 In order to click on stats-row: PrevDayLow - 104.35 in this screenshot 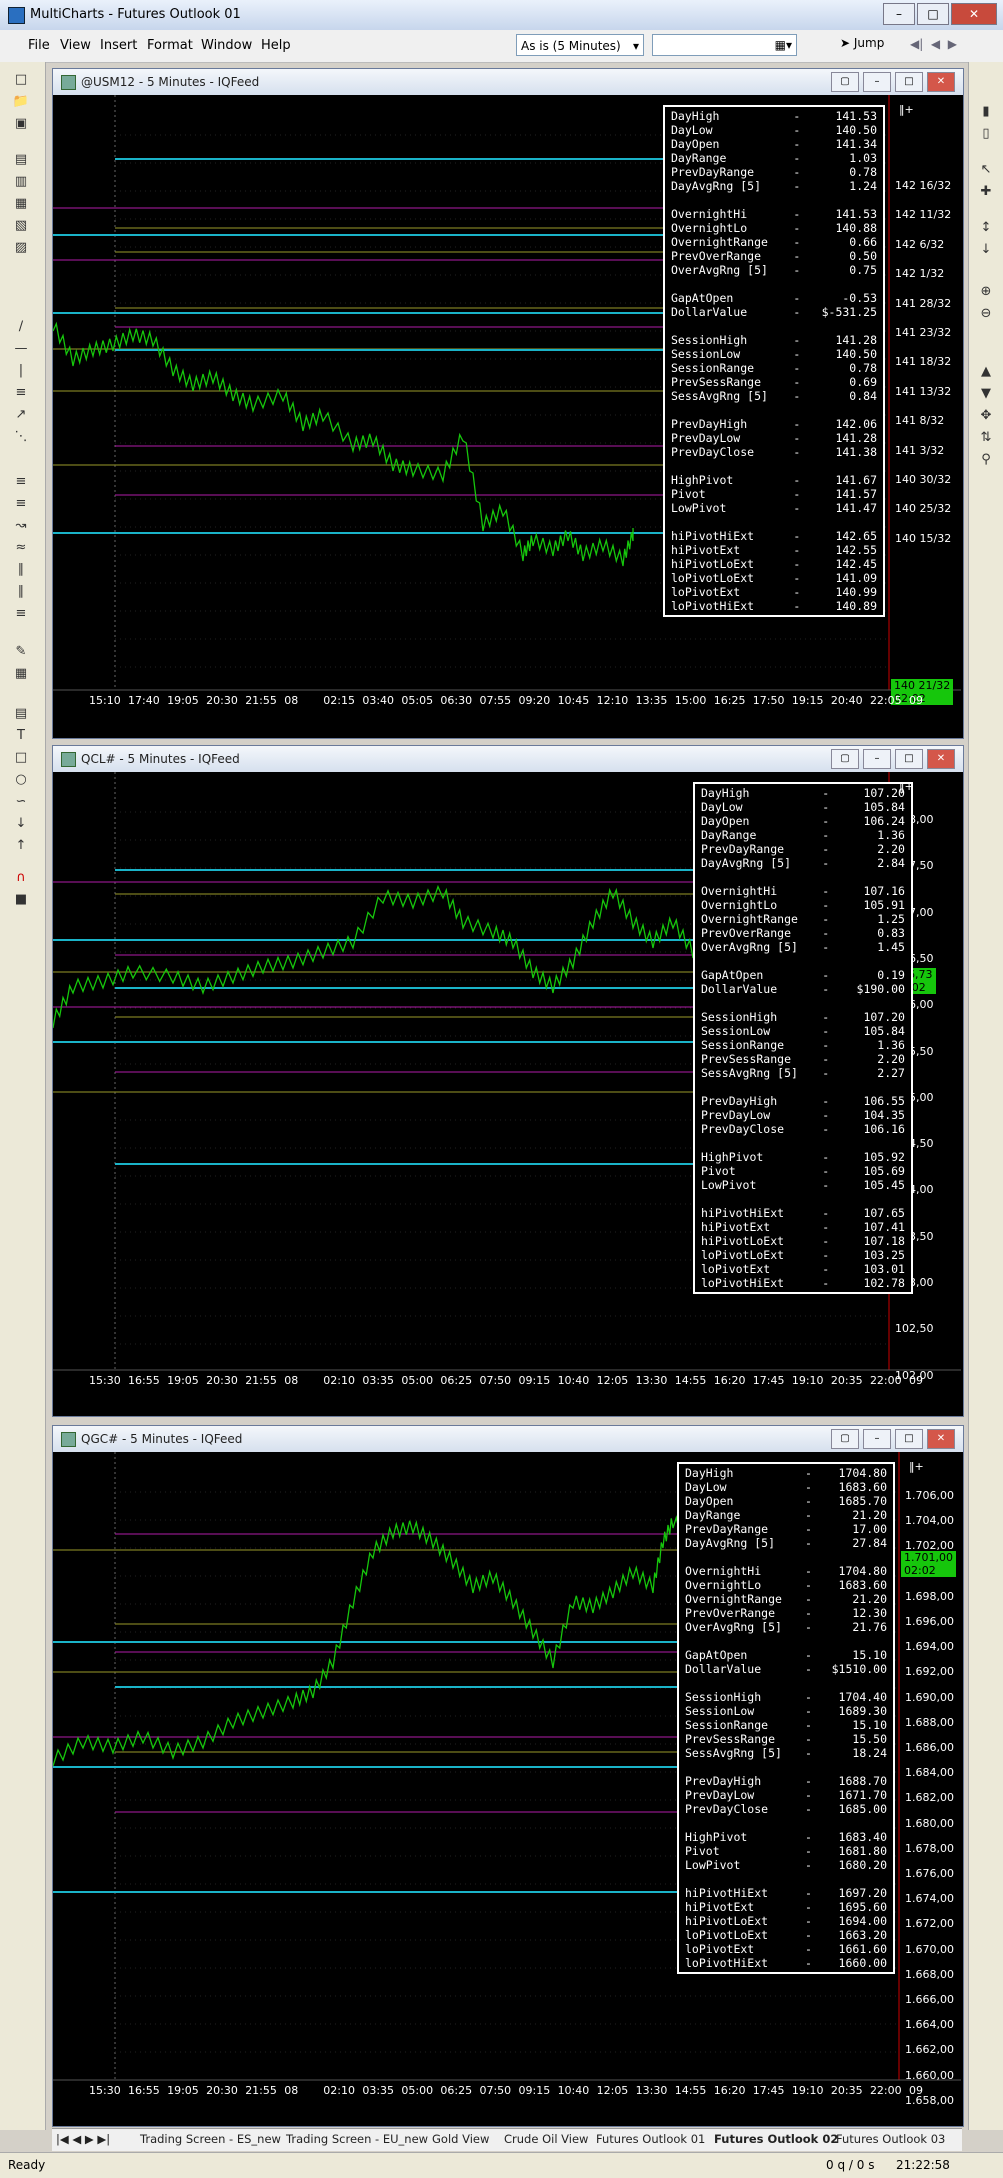, I will do `click(803, 1115)`.